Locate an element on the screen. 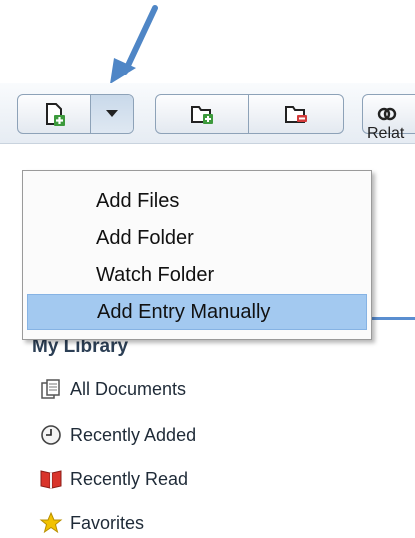 The width and height of the screenshot is (415, 538). library-item-recently-added: Recently Added is located at coordinates (117, 435).